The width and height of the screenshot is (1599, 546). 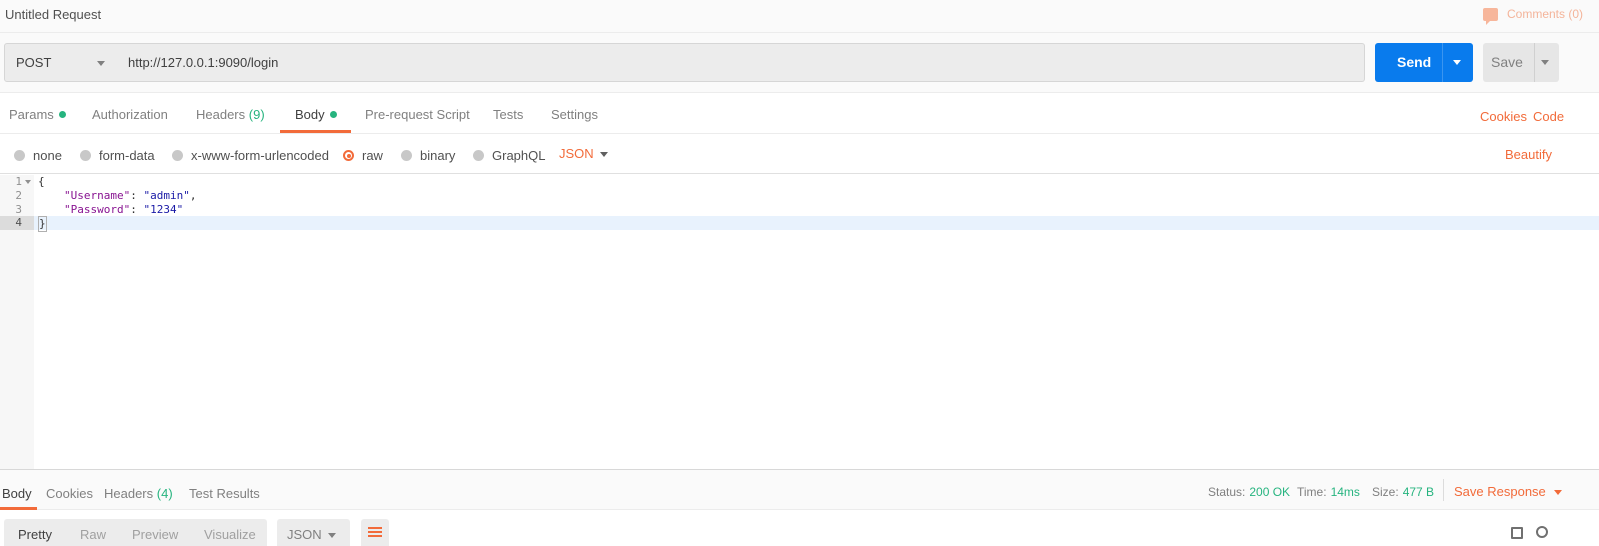 What do you see at coordinates (221, 114) in the screenshot?
I see `tab-headers-label: Headers` at bounding box center [221, 114].